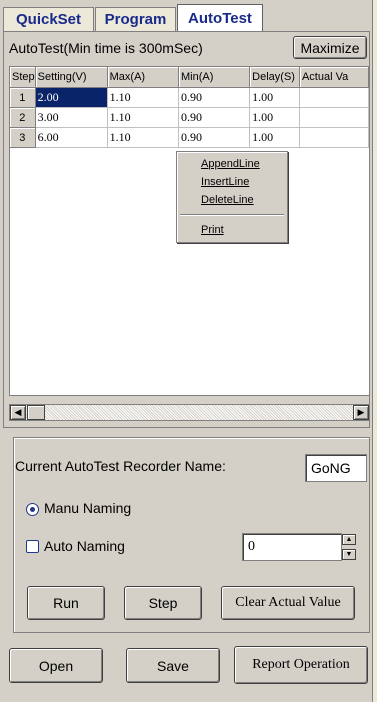  Describe the element at coordinates (349, 554) in the screenshot. I see `spin-down-icon: ▼` at that location.